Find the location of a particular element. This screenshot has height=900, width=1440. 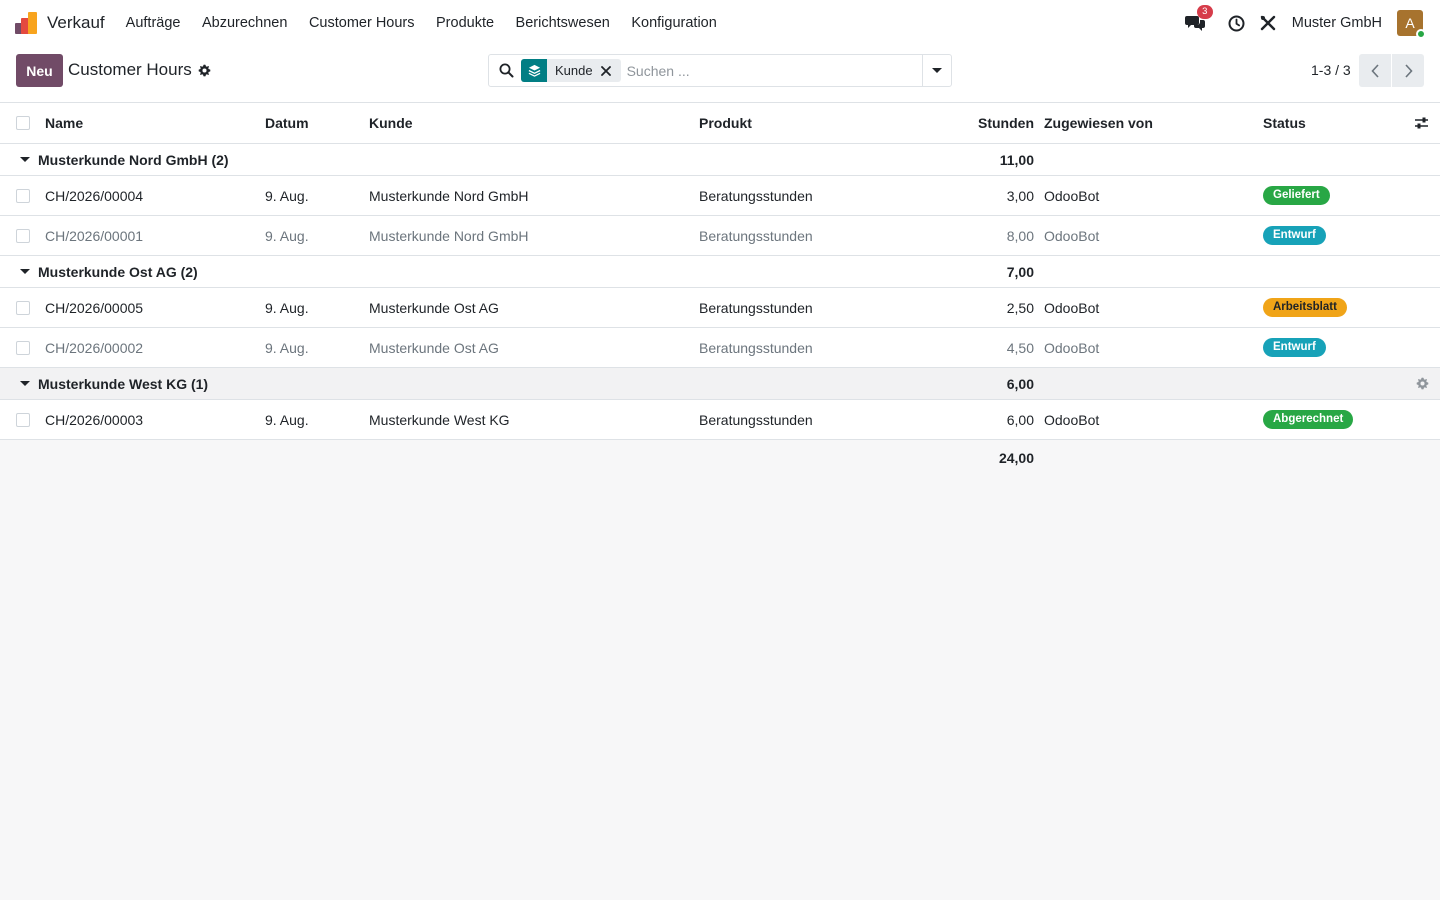

tools-icon is located at coordinates (1268, 23).